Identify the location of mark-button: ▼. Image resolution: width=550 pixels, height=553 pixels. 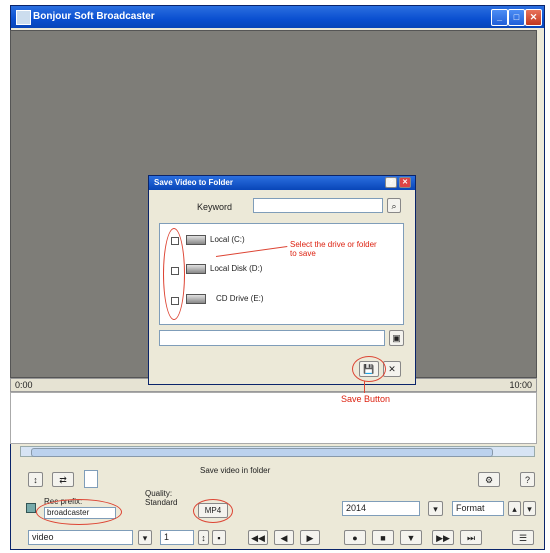
(411, 537).